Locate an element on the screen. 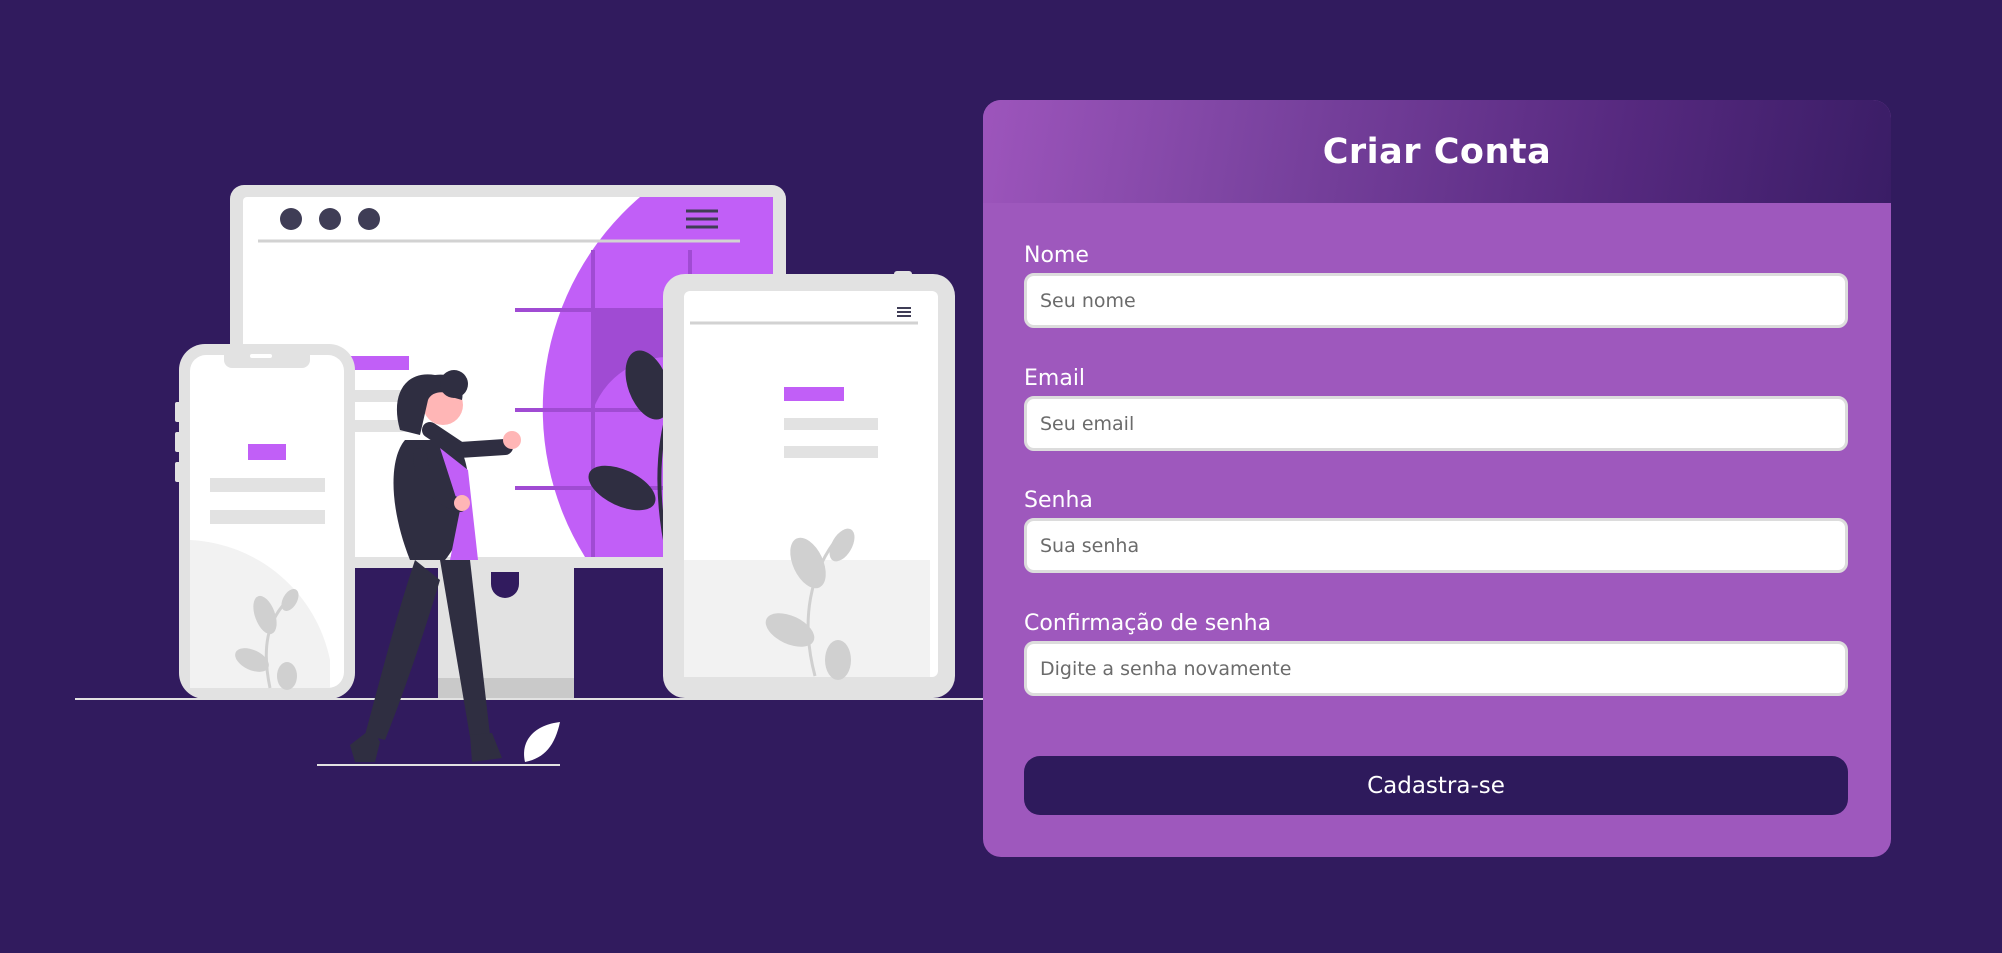  name-label: Nome is located at coordinates (1056, 255).